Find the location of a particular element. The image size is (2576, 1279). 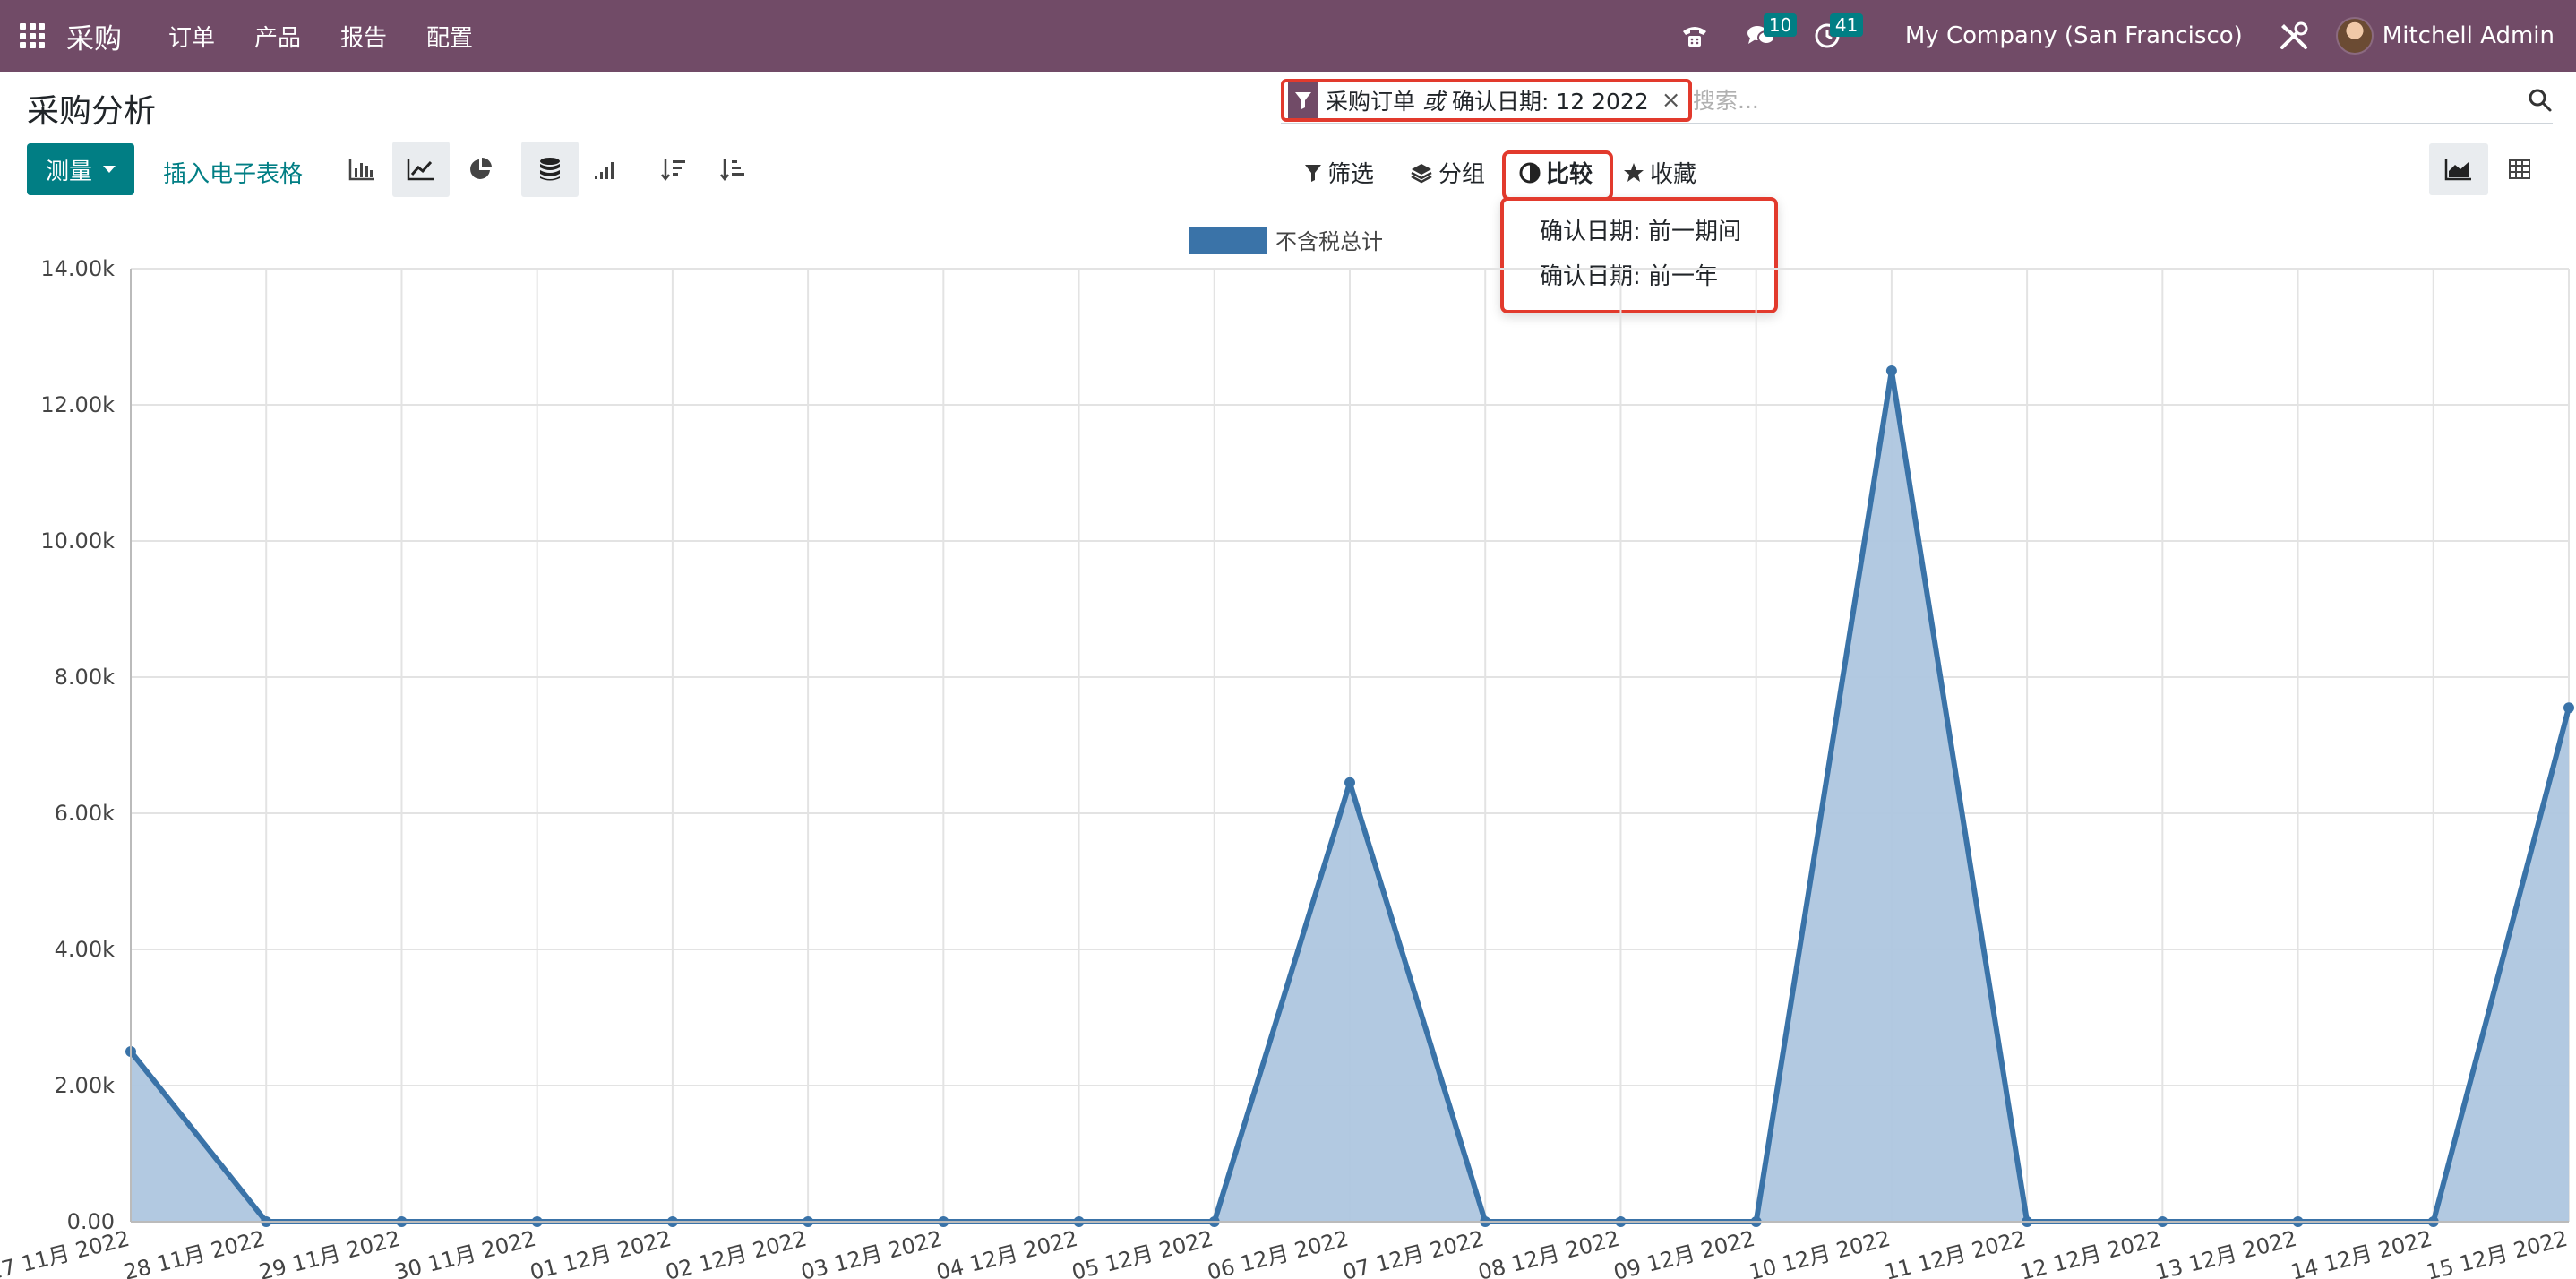

sort-ascending-icon is located at coordinates (732, 170).